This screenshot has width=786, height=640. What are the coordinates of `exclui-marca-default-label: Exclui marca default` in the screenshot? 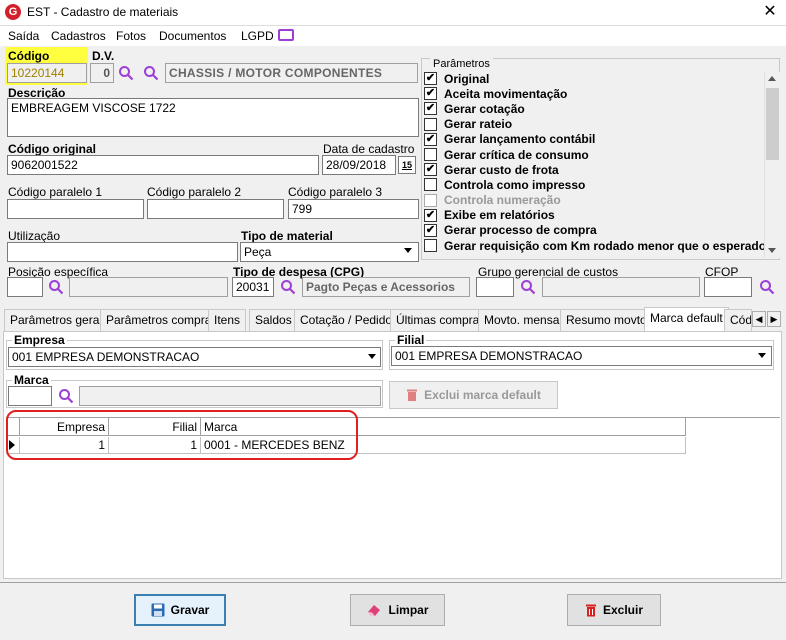 It's located at (482, 395).